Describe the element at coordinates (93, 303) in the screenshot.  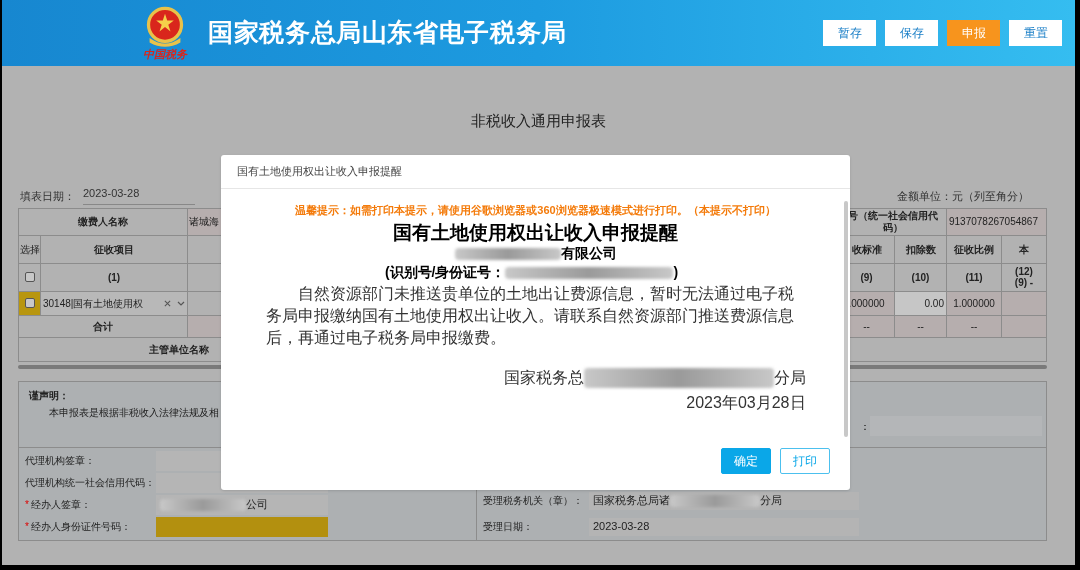
I see `select-value: 30148|国有土地使用权` at that location.